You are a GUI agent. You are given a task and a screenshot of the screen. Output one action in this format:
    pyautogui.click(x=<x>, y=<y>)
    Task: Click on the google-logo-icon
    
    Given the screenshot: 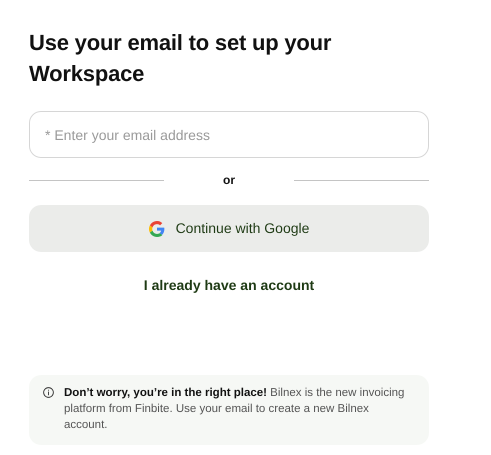 What is the action you would take?
    pyautogui.click(x=156, y=228)
    